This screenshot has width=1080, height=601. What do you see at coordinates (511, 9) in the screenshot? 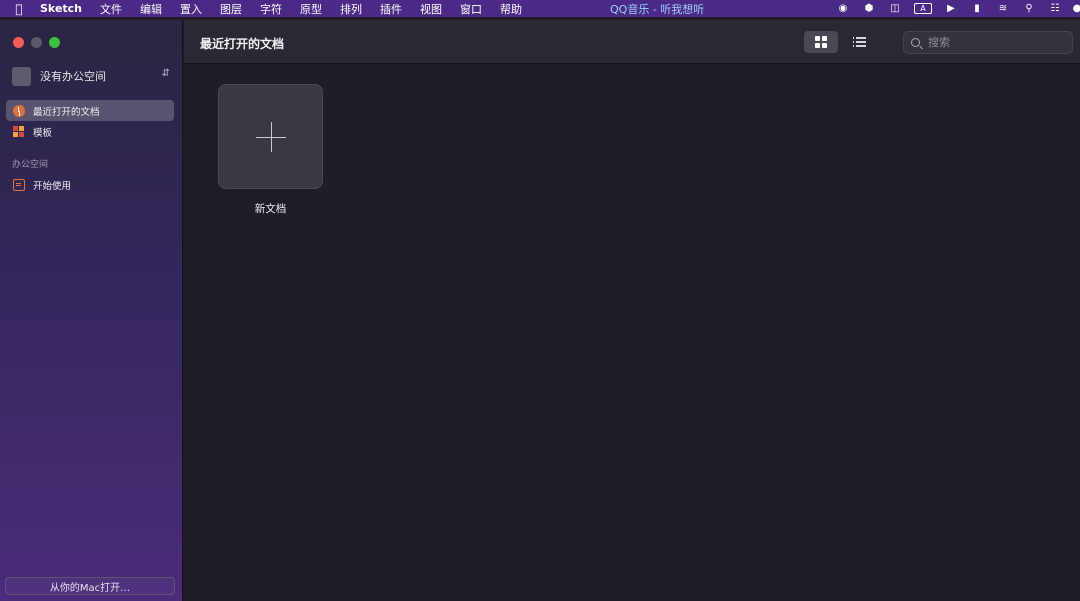
I see `menu-help: 帮助` at bounding box center [511, 9].